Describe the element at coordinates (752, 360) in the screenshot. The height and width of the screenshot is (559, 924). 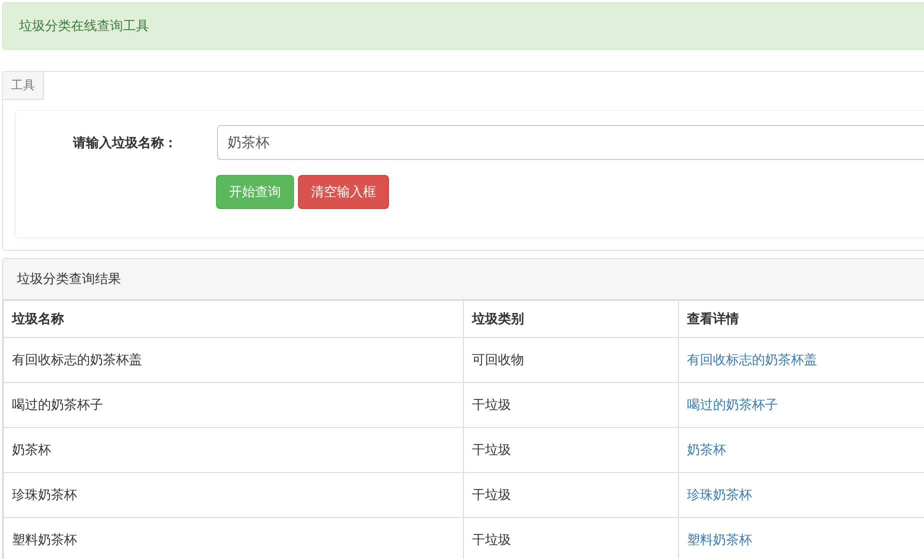
I see `detail-link: 有回收标志的奶茶杯盖` at that location.